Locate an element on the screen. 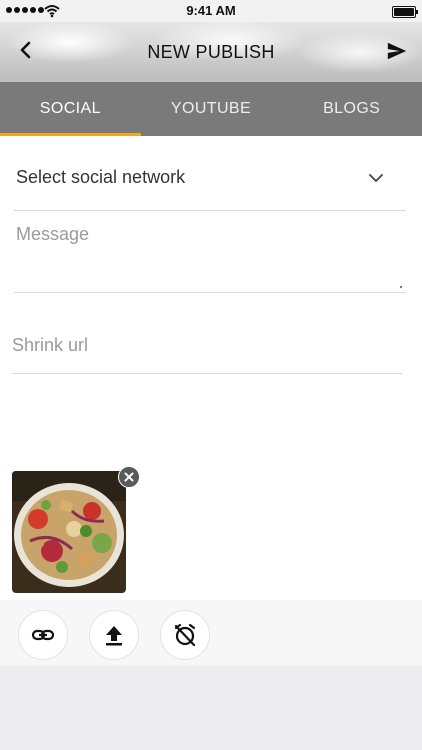 This screenshot has height=750, width=422. active-tab-indicator is located at coordinates (70, 134).